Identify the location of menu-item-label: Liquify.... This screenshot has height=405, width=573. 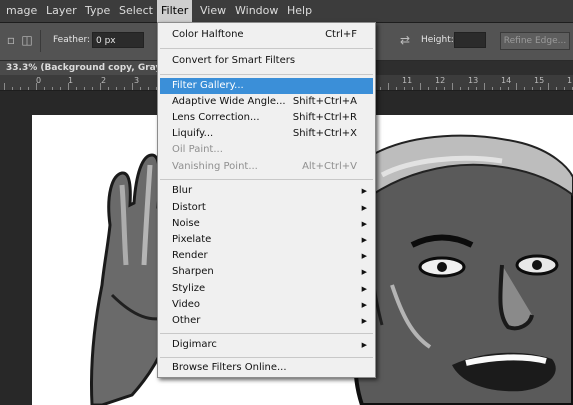
(193, 133).